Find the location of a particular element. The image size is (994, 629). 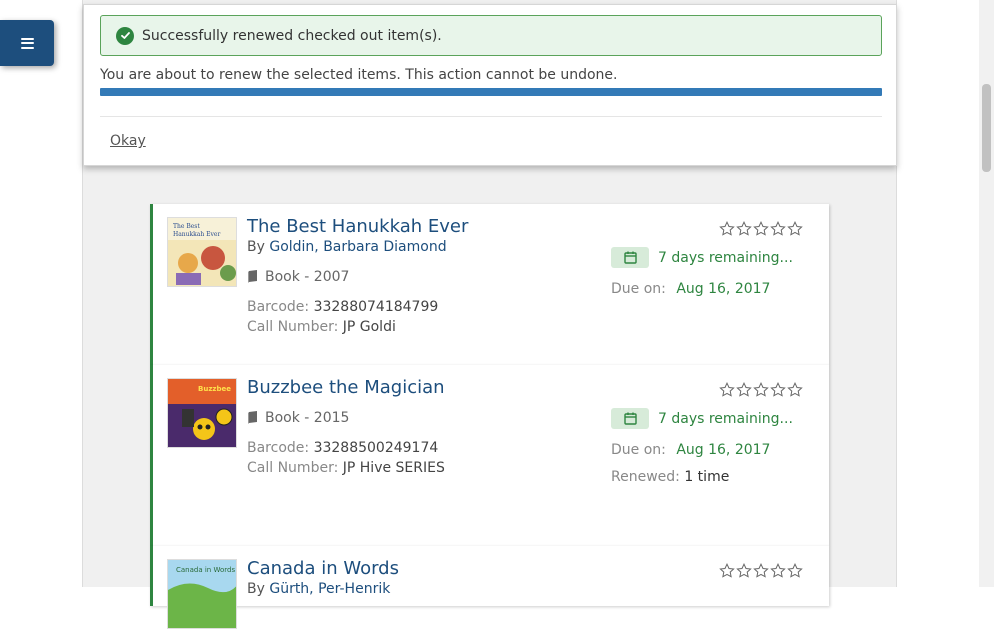

barcode-value: 33288500249174 is located at coordinates (376, 448).